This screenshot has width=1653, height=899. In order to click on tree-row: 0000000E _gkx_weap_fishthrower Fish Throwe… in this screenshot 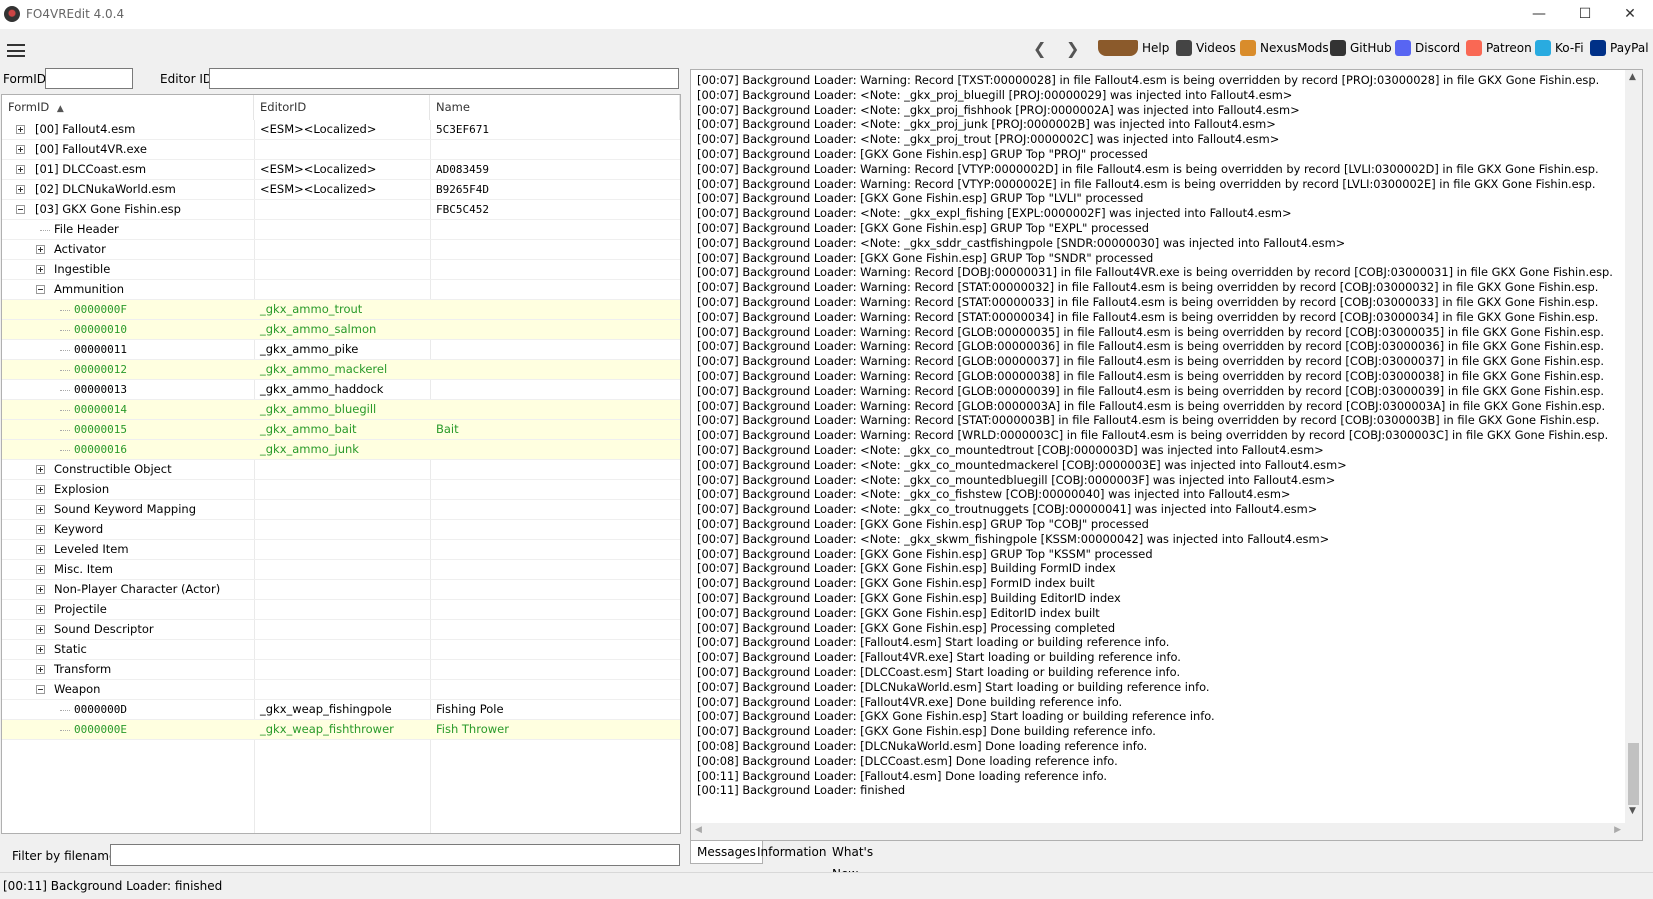, I will do `click(341, 730)`.